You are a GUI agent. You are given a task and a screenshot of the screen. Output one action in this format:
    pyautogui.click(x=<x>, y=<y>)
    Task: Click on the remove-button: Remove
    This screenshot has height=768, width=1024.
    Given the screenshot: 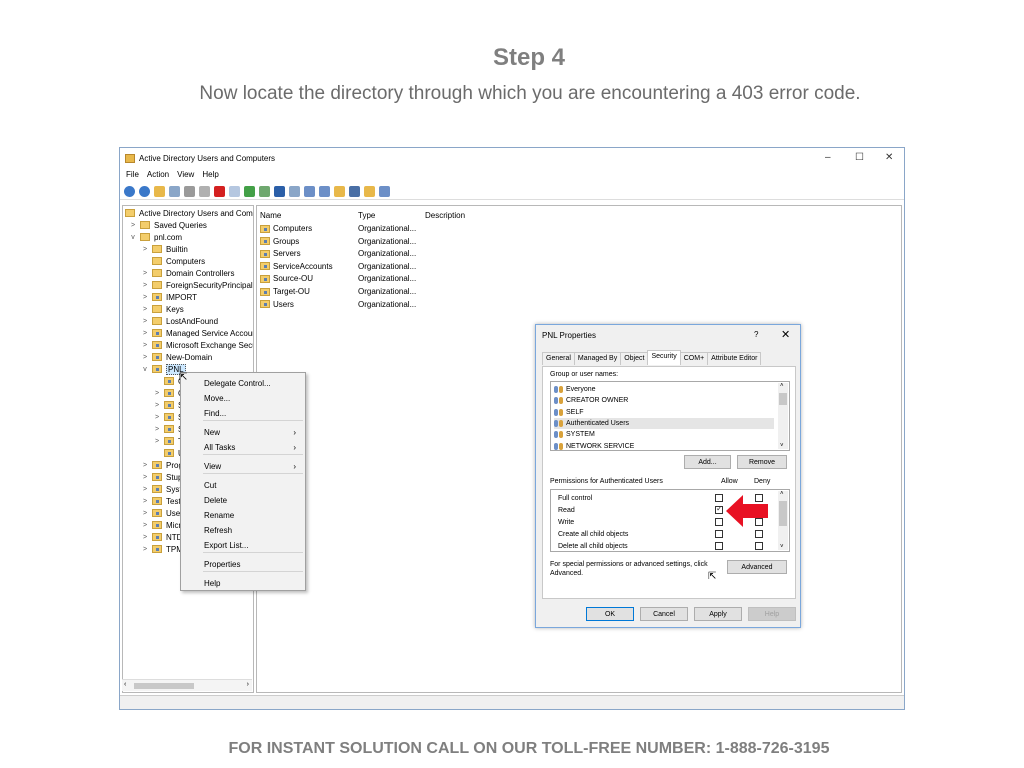 What is the action you would take?
    pyautogui.click(x=762, y=462)
    